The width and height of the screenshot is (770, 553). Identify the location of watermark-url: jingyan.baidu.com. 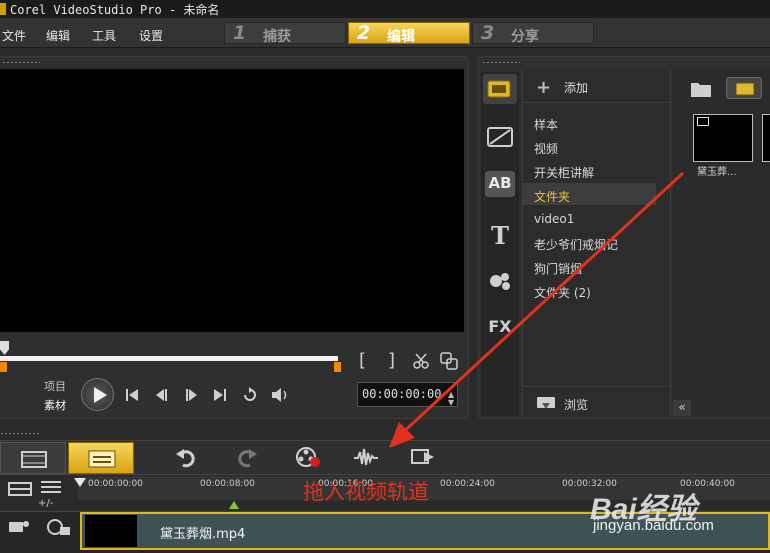
(653, 525).